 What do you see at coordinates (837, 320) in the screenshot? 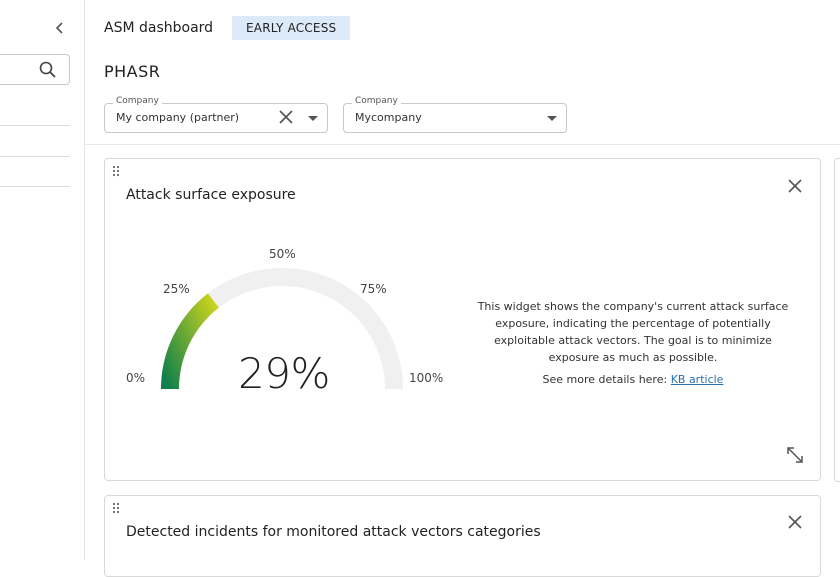
I see `adjacent-widget` at bounding box center [837, 320].